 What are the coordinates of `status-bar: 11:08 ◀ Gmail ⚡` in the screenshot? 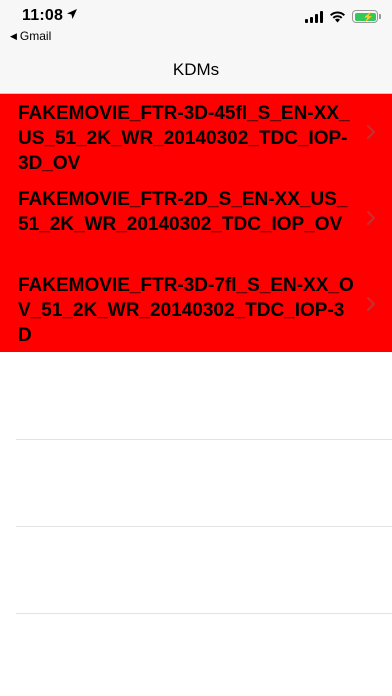 It's located at (196, 22).